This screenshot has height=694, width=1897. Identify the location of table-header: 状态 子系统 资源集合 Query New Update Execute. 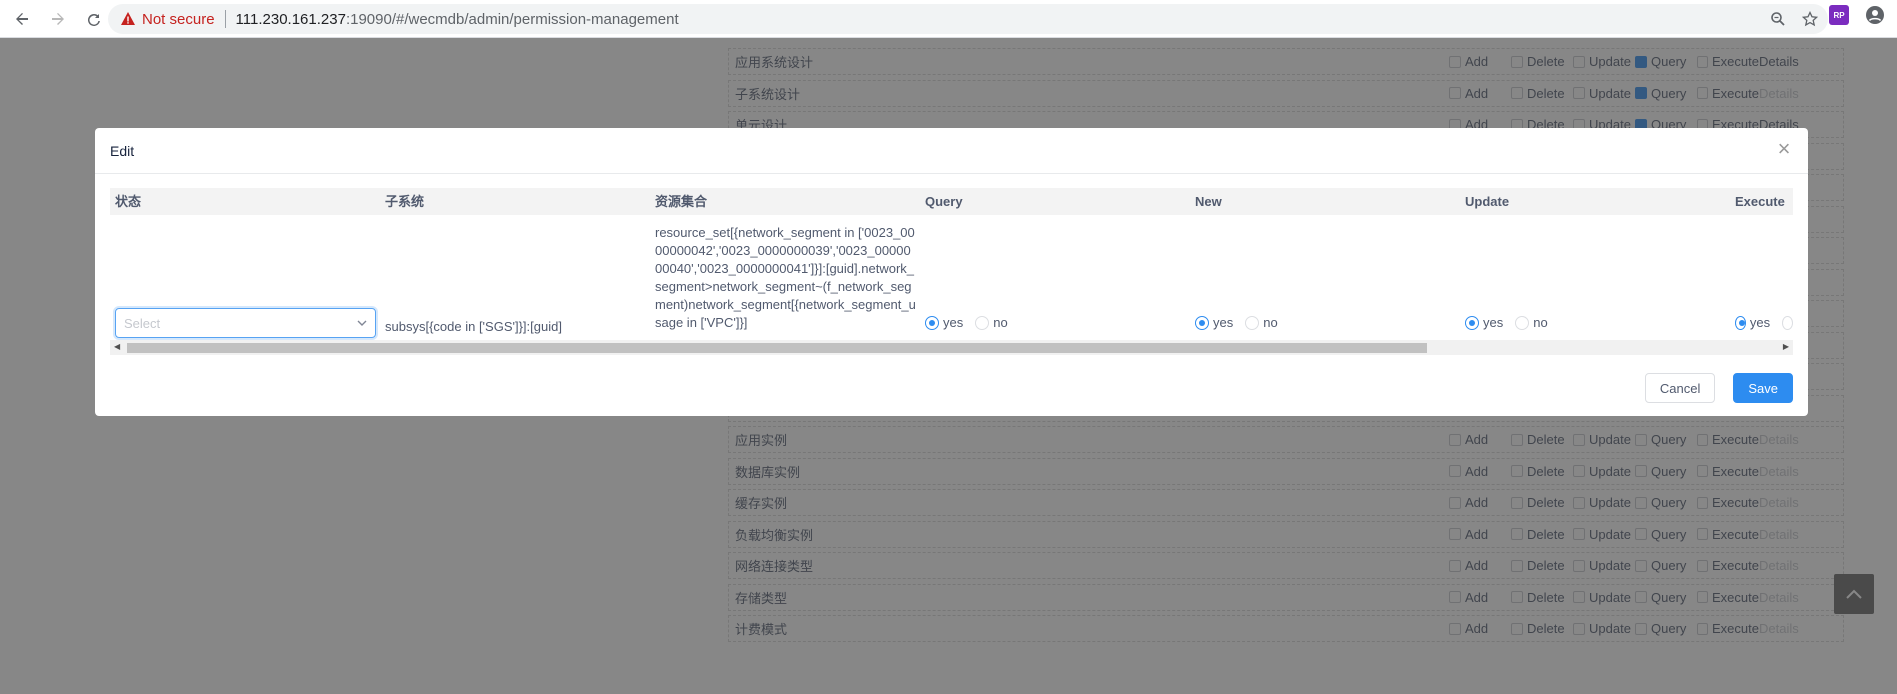
(951, 201).